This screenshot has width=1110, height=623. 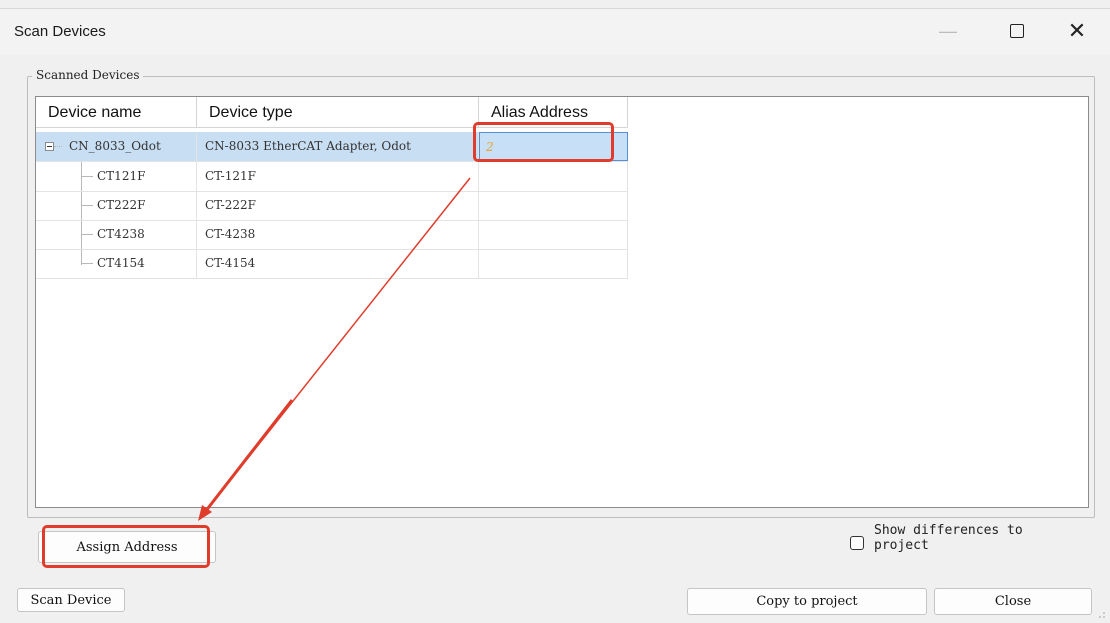 What do you see at coordinates (126, 546) in the screenshot?
I see `assign-highlight-box` at bounding box center [126, 546].